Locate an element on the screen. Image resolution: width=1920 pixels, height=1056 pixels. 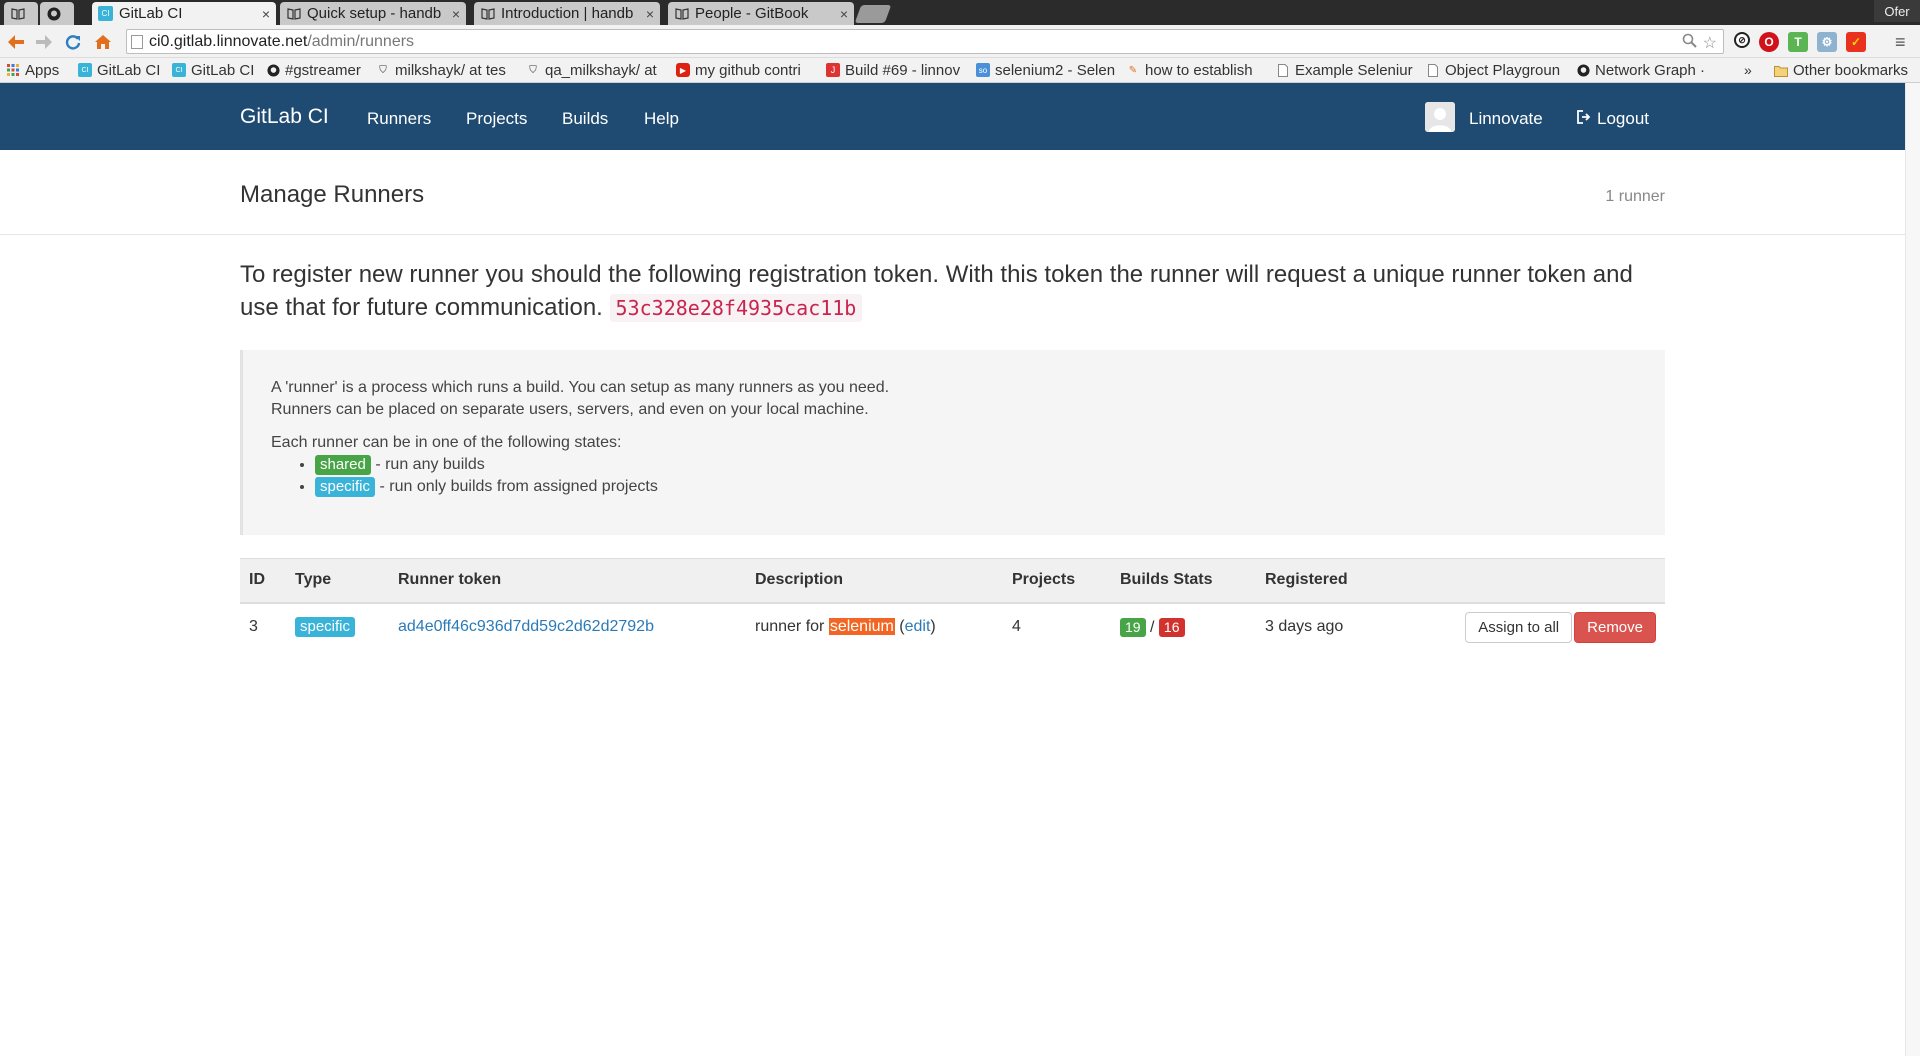
url-path: /admin/runners is located at coordinates (361, 41).